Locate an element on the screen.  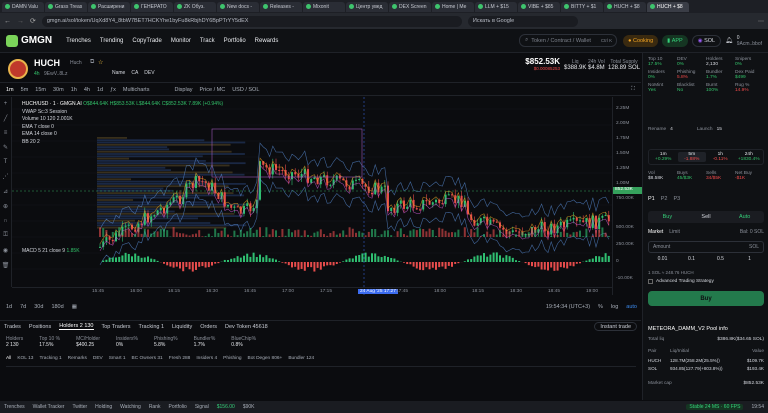
status-item: Signal is located at coordinates (202, 407).